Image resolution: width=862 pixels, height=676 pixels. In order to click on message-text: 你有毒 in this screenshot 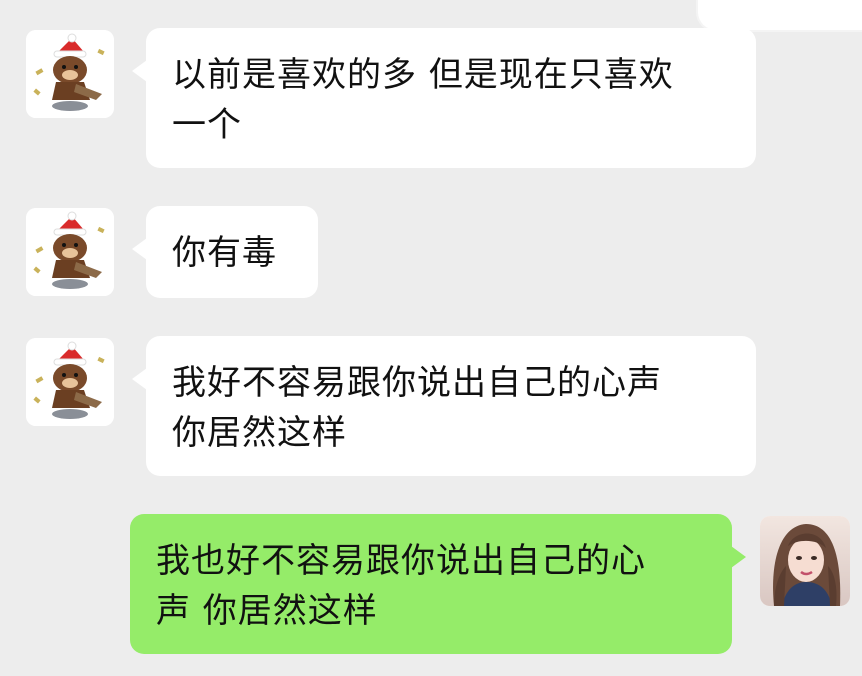, I will do `click(224, 253)`.